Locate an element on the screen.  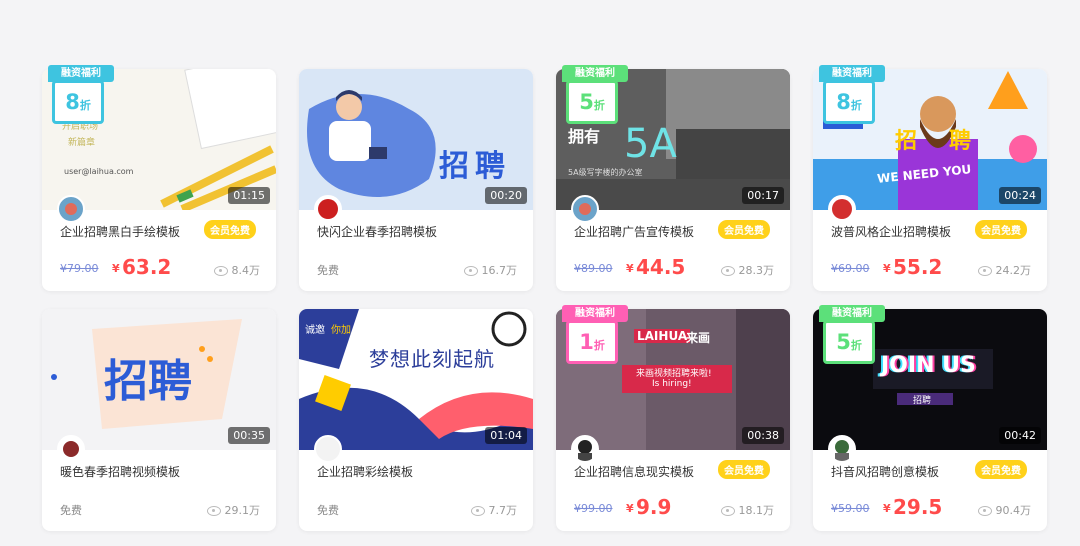
price-row: ¥79.00 ¥ 63.2 8.4万 is located at coordinates (160, 267).